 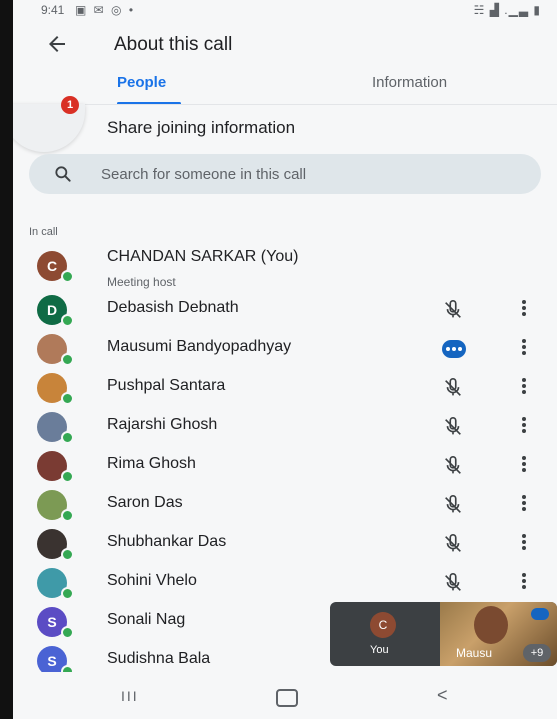 I want to click on notification-icons: ▣ ✉ ◎ •, so click(x=105, y=10).